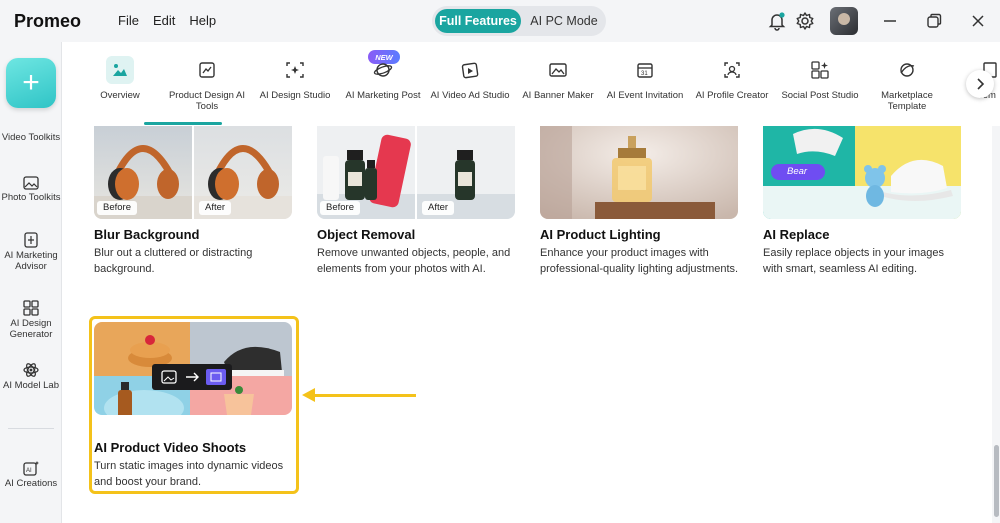 The width and height of the screenshot is (1000, 523). What do you see at coordinates (890, 21) in the screenshot?
I see `minimize-icon` at bounding box center [890, 21].